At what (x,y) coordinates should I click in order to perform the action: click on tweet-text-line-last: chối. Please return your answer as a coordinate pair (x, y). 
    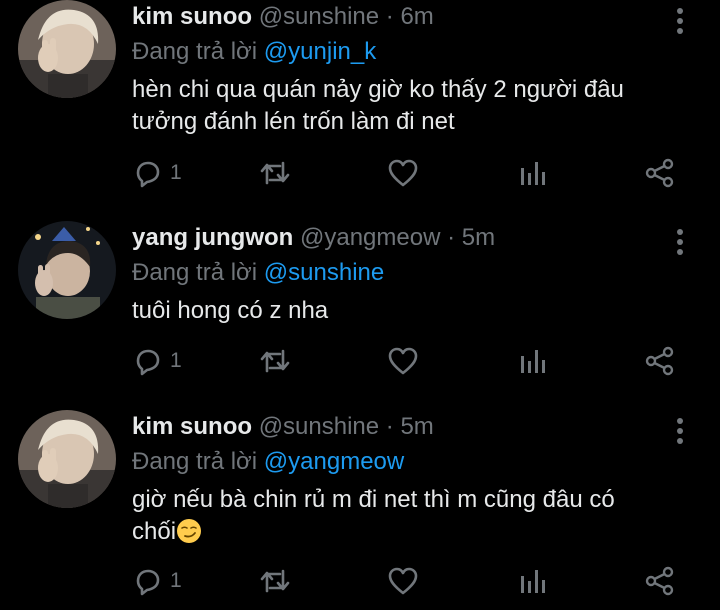
    Looking at the image, I should click on (412, 532).